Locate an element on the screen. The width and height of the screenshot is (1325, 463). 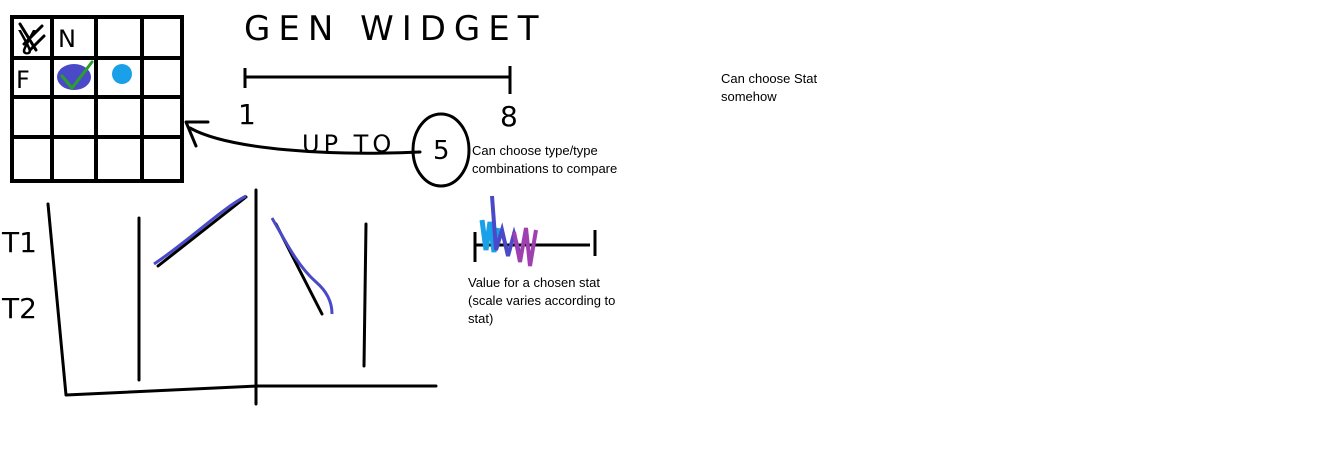
note-line: Value for a chosen stat is located at coordinates (534, 282).